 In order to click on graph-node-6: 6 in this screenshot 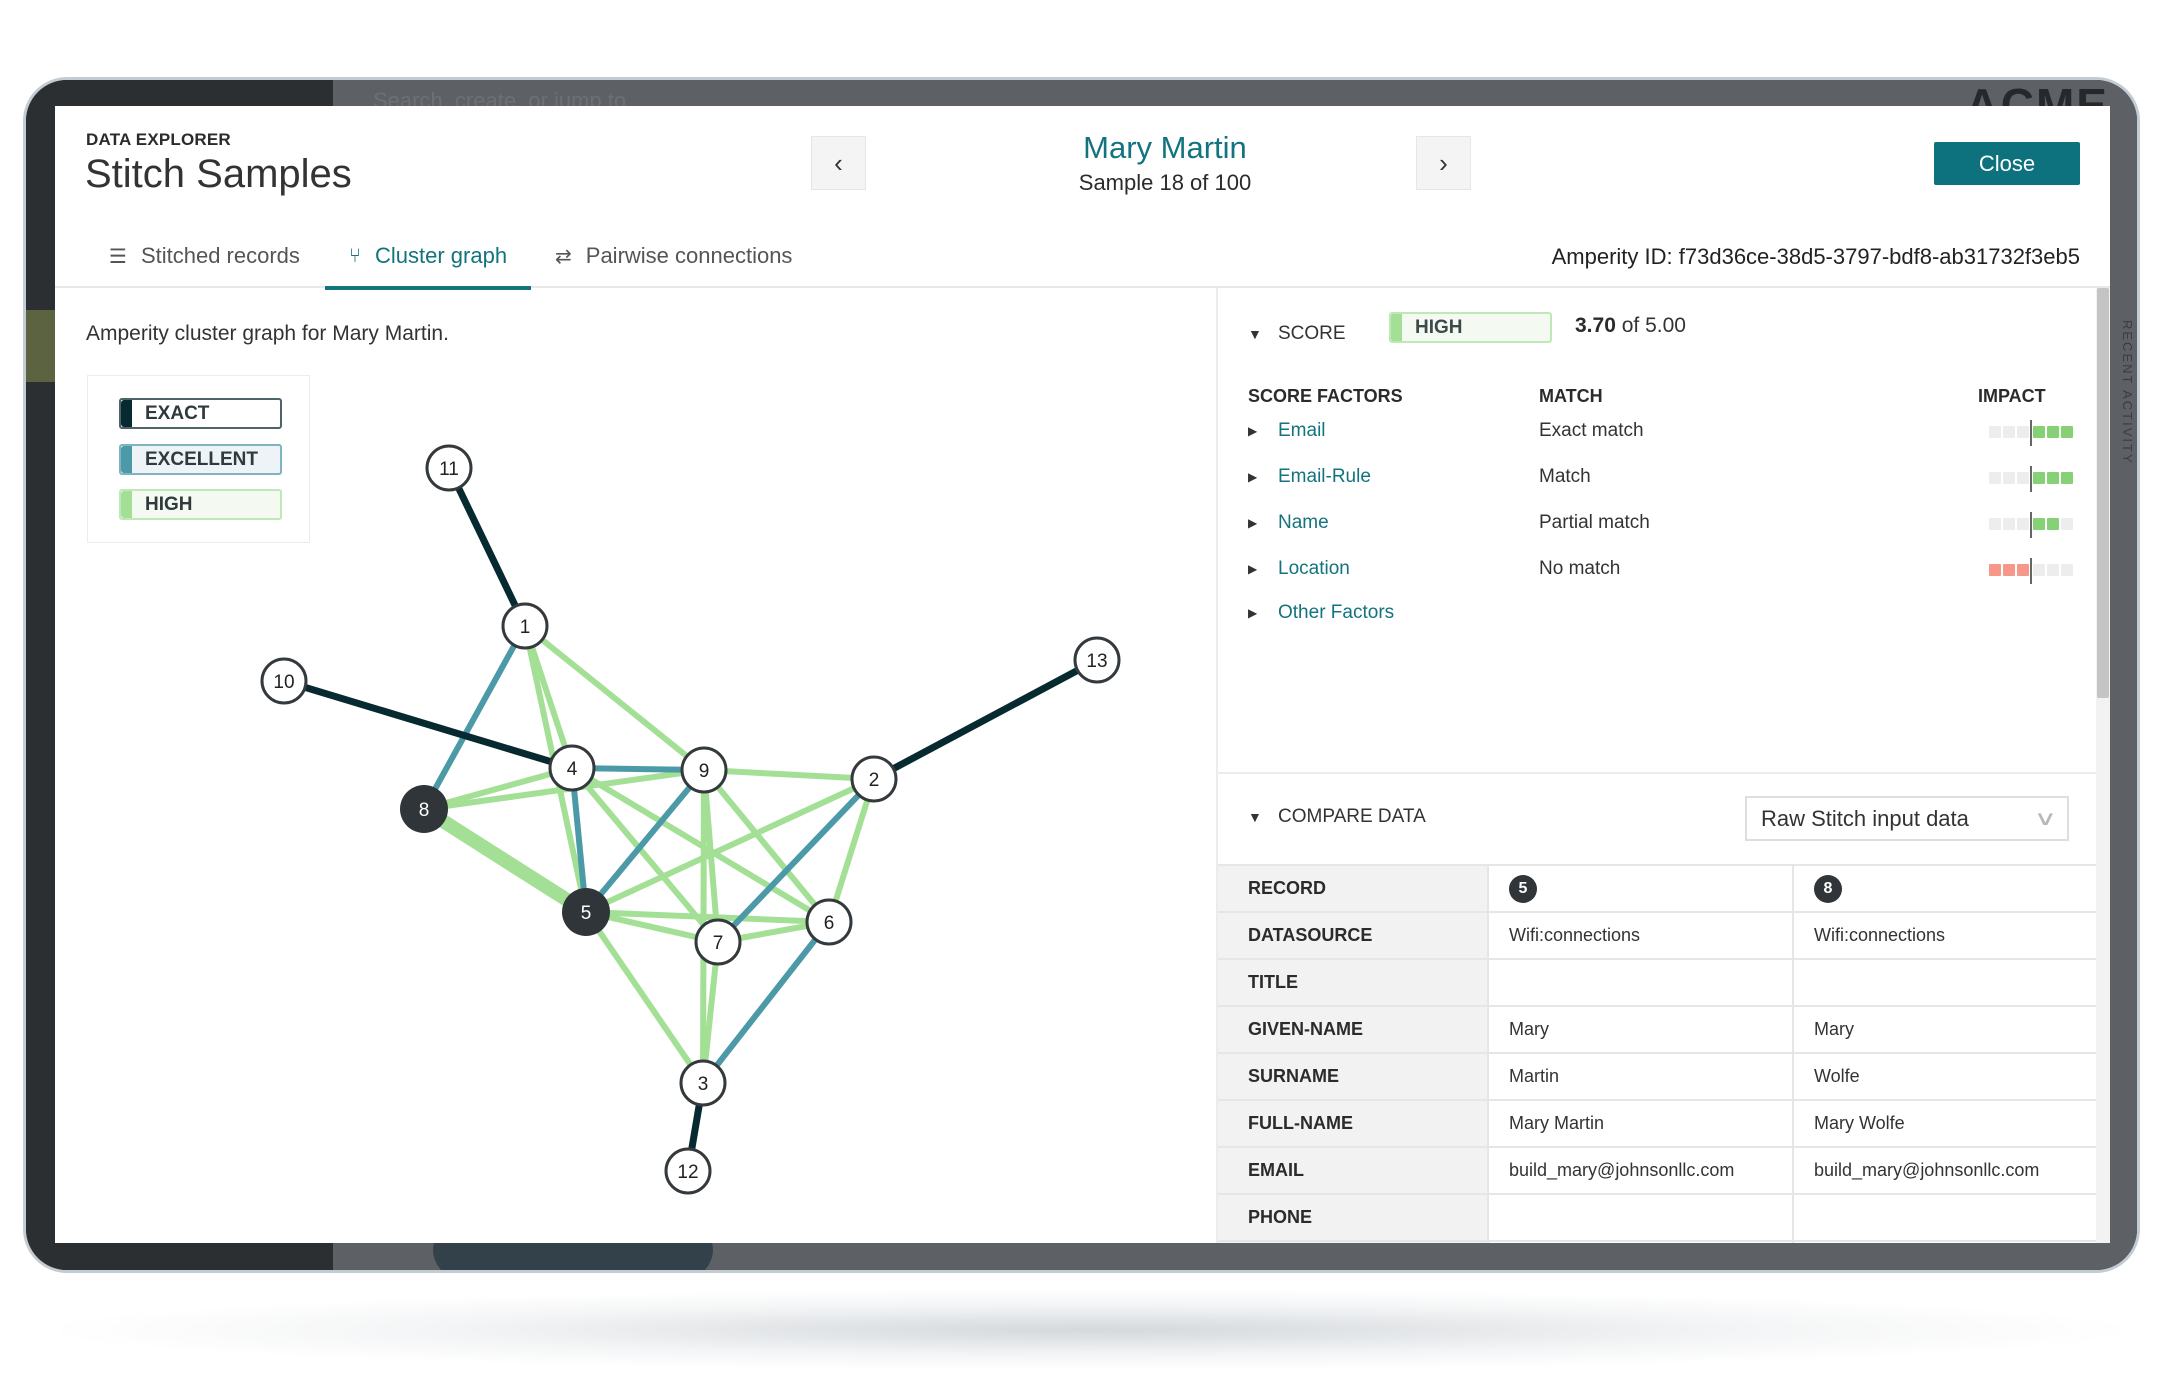, I will do `click(829, 922)`.